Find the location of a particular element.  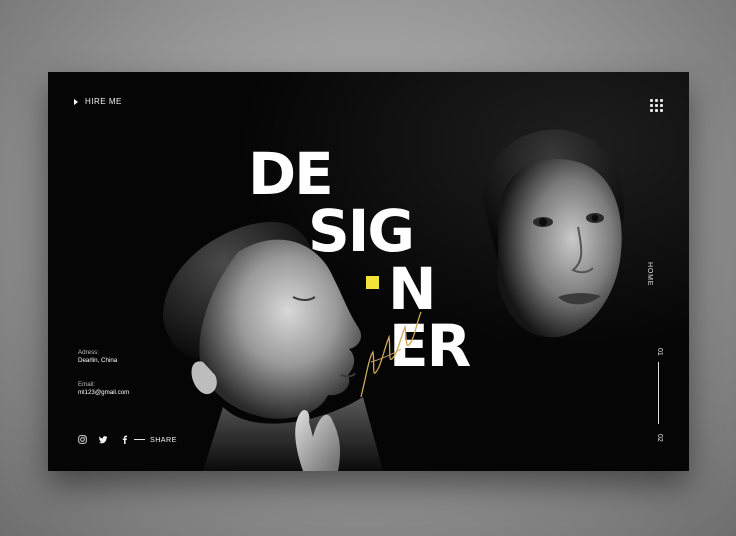

address-block: Adress: Dearlin, China is located at coordinates (97, 357).